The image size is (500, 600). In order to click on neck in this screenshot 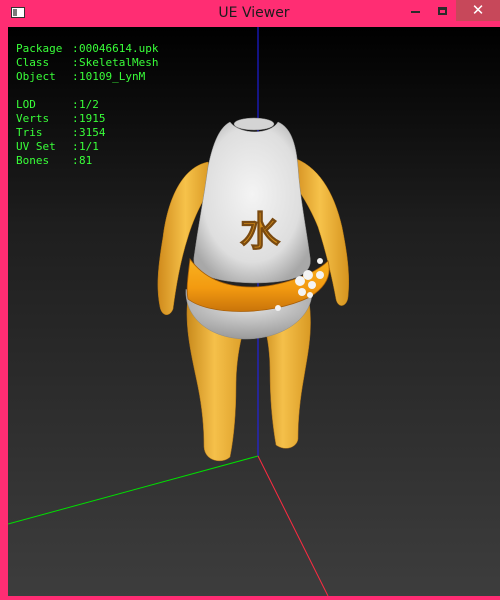, I will do `click(254, 124)`.